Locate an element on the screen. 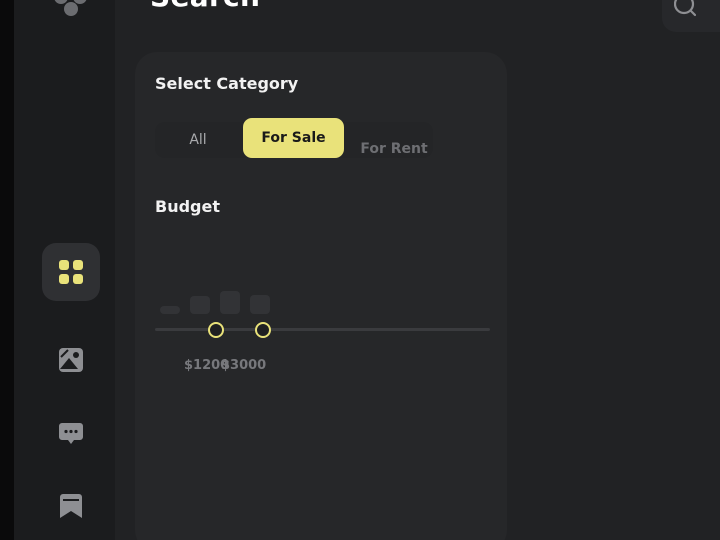 The width and height of the screenshot is (720, 540). sidebar is located at coordinates (64, 270).